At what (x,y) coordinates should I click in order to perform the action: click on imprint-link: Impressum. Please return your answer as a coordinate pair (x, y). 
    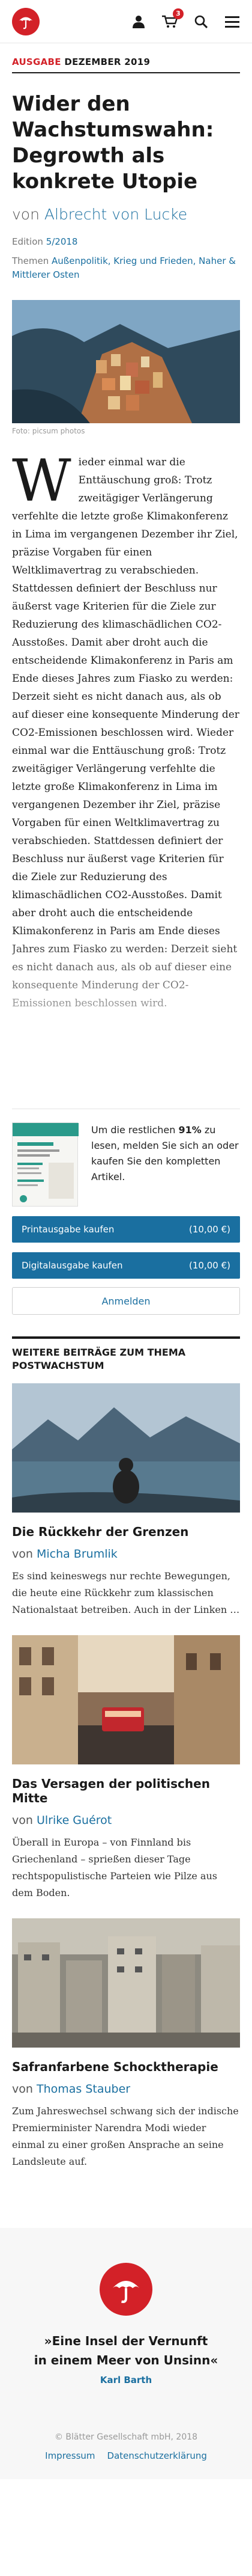
    Looking at the image, I should click on (70, 2455).